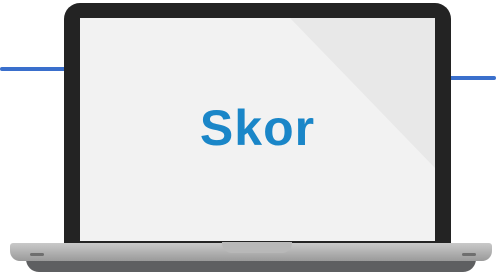 The image size is (496, 274). Describe the element at coordinates (257, 247) in the screenshot. I see `laptop-notch` at that location.